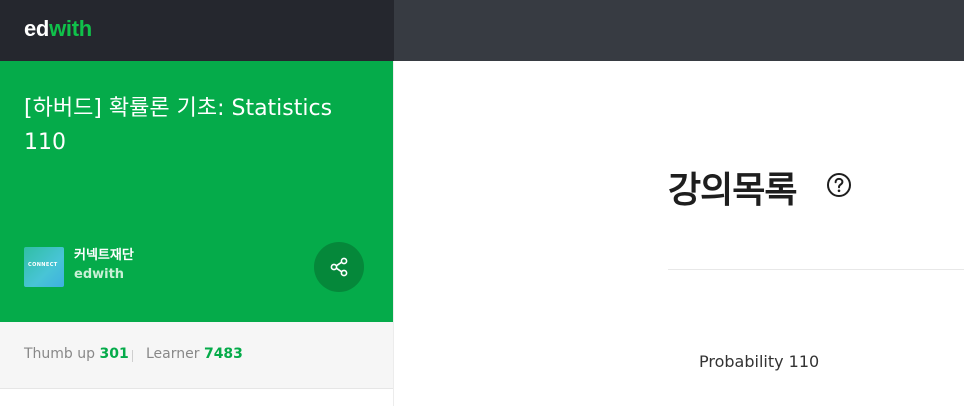 The width and height of the screenshot is (964, 406). Describe the element at coordinates (104, 253) in the screenshot. I see `partner-name: 커넥트재단` at that location.